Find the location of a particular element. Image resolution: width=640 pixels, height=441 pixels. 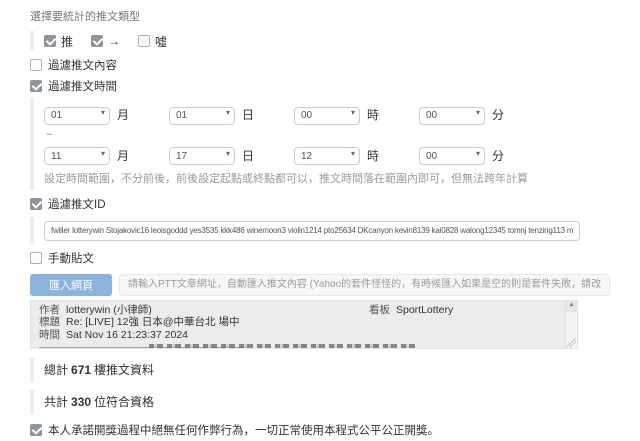

to-minute-select: 00 is located at coordinates (452, 156).